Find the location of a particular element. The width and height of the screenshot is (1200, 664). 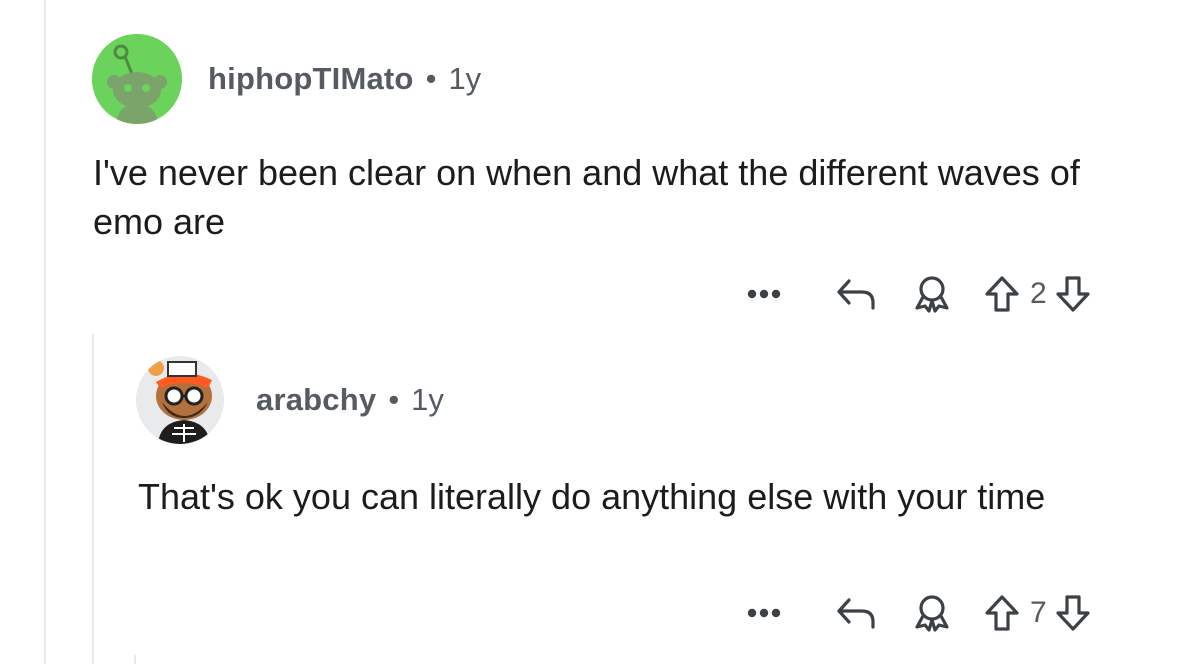

username: arabchy is located at coordinates (316, 400).